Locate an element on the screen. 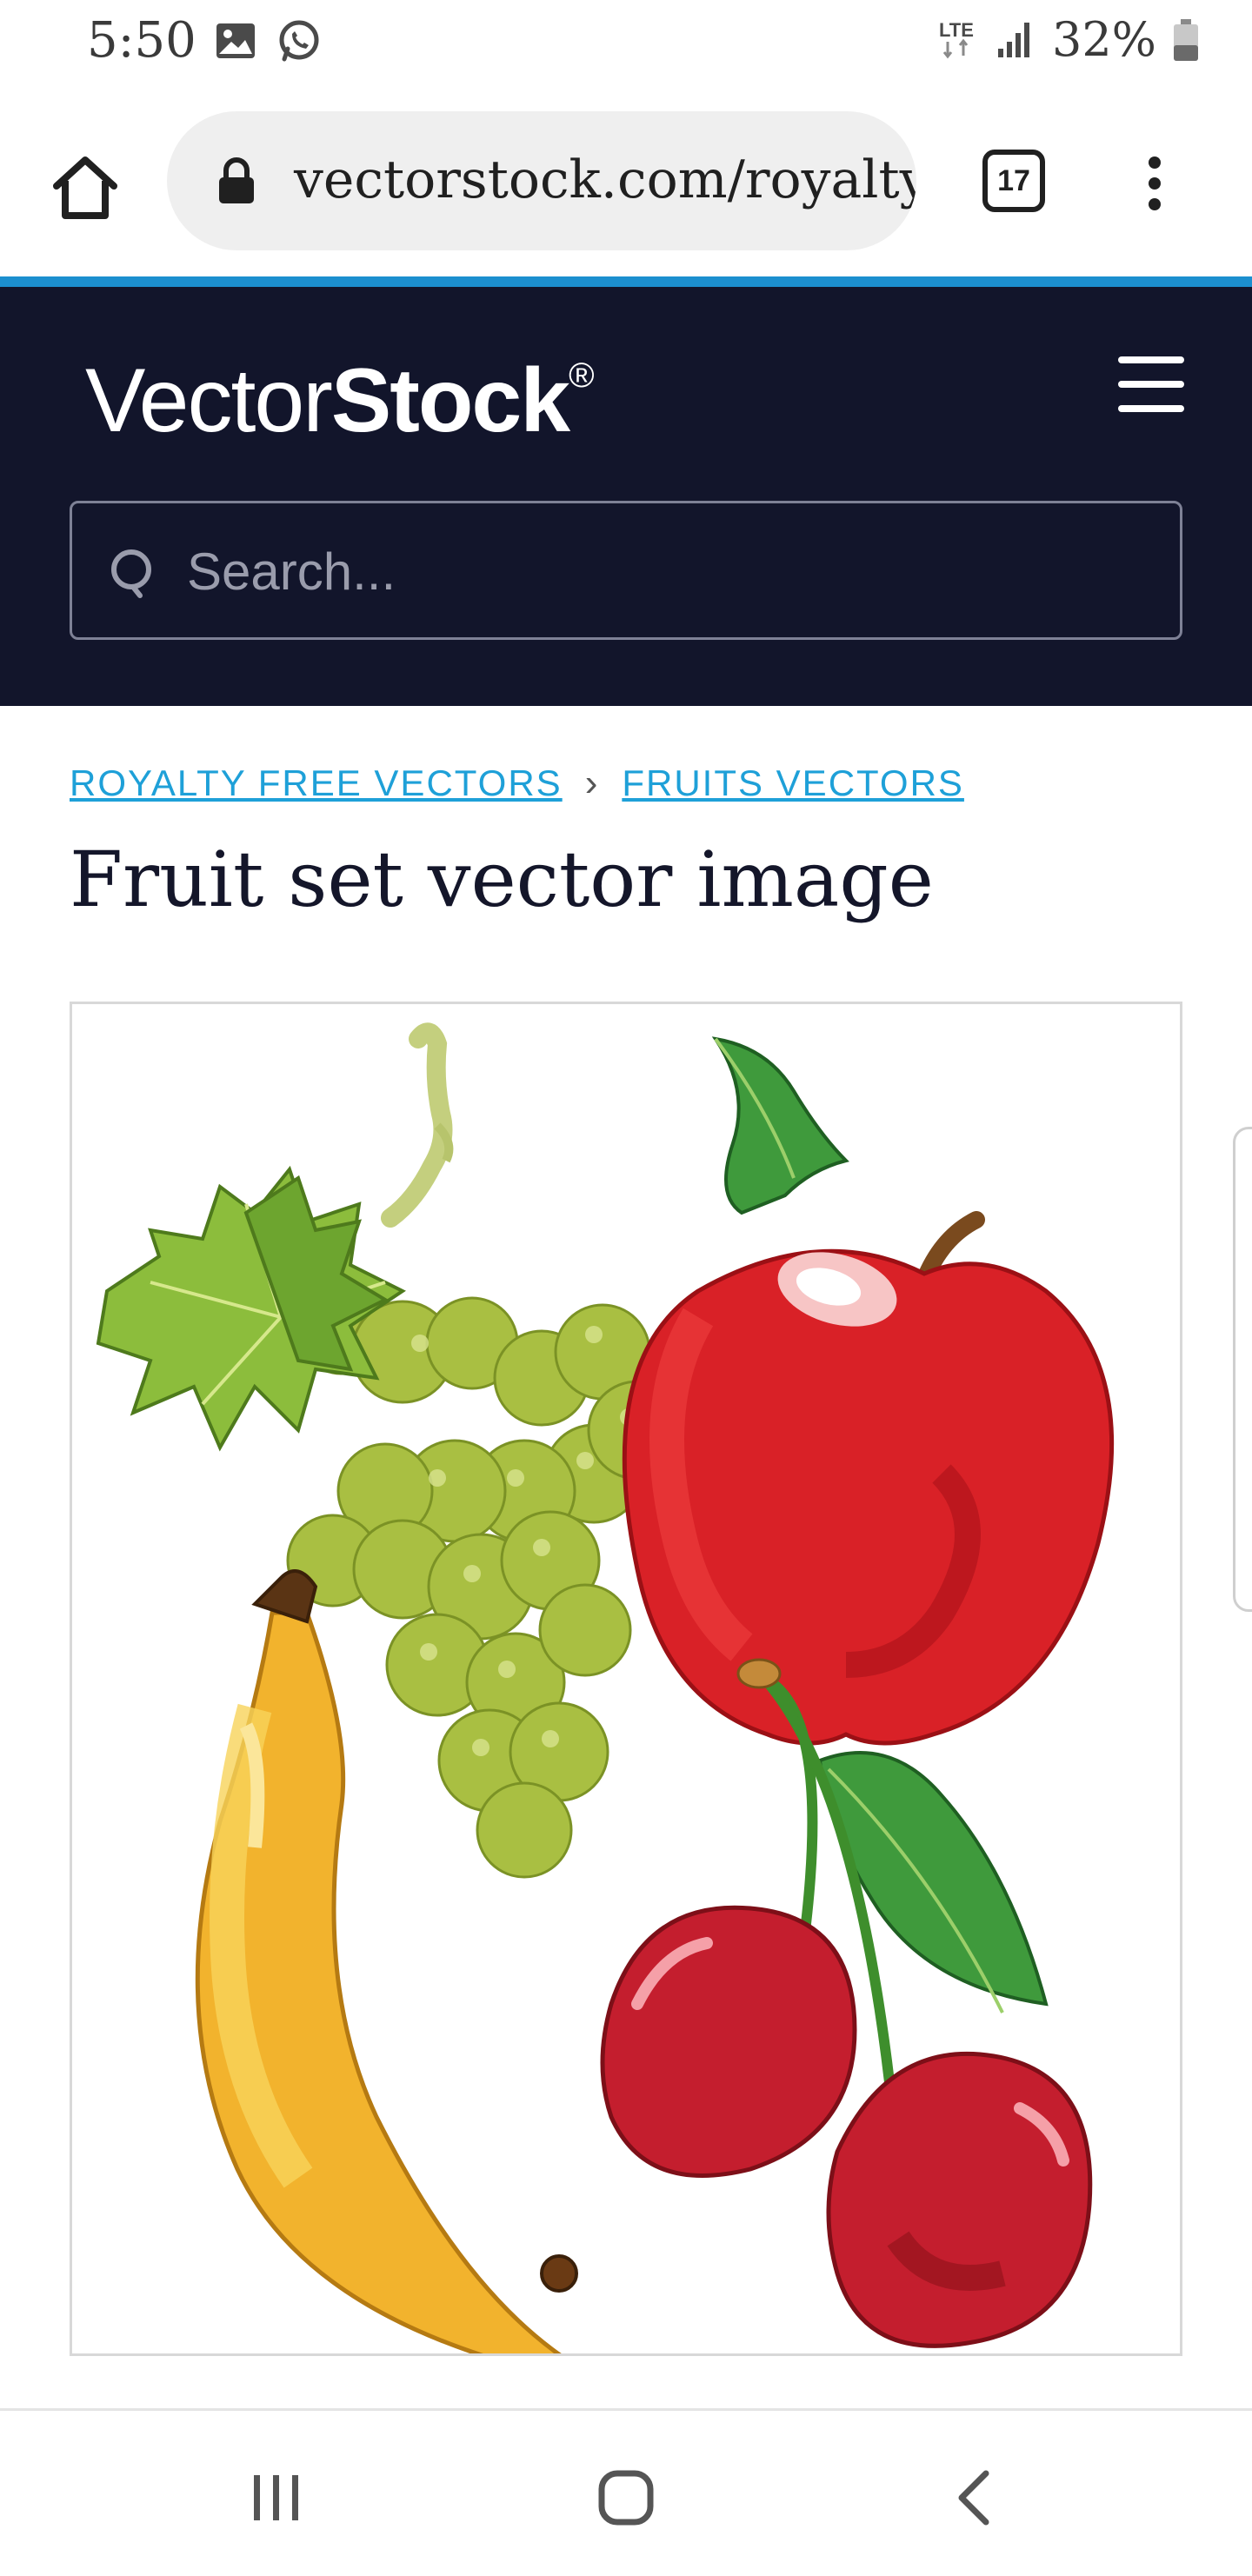 The height and width of the screenshot is (2576, 1252). system-home-button is located at coordinates (626, 2498).